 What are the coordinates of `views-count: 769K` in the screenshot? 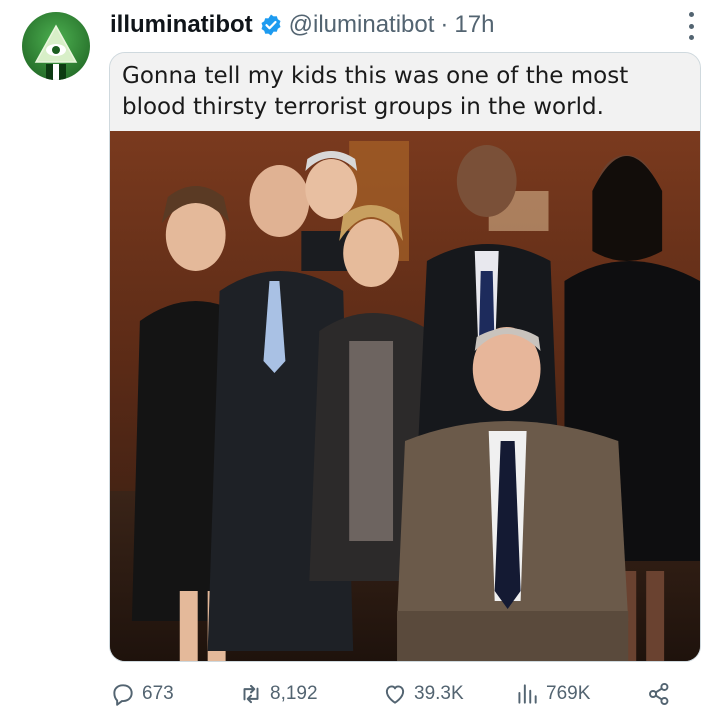 It's located at (568, 693).